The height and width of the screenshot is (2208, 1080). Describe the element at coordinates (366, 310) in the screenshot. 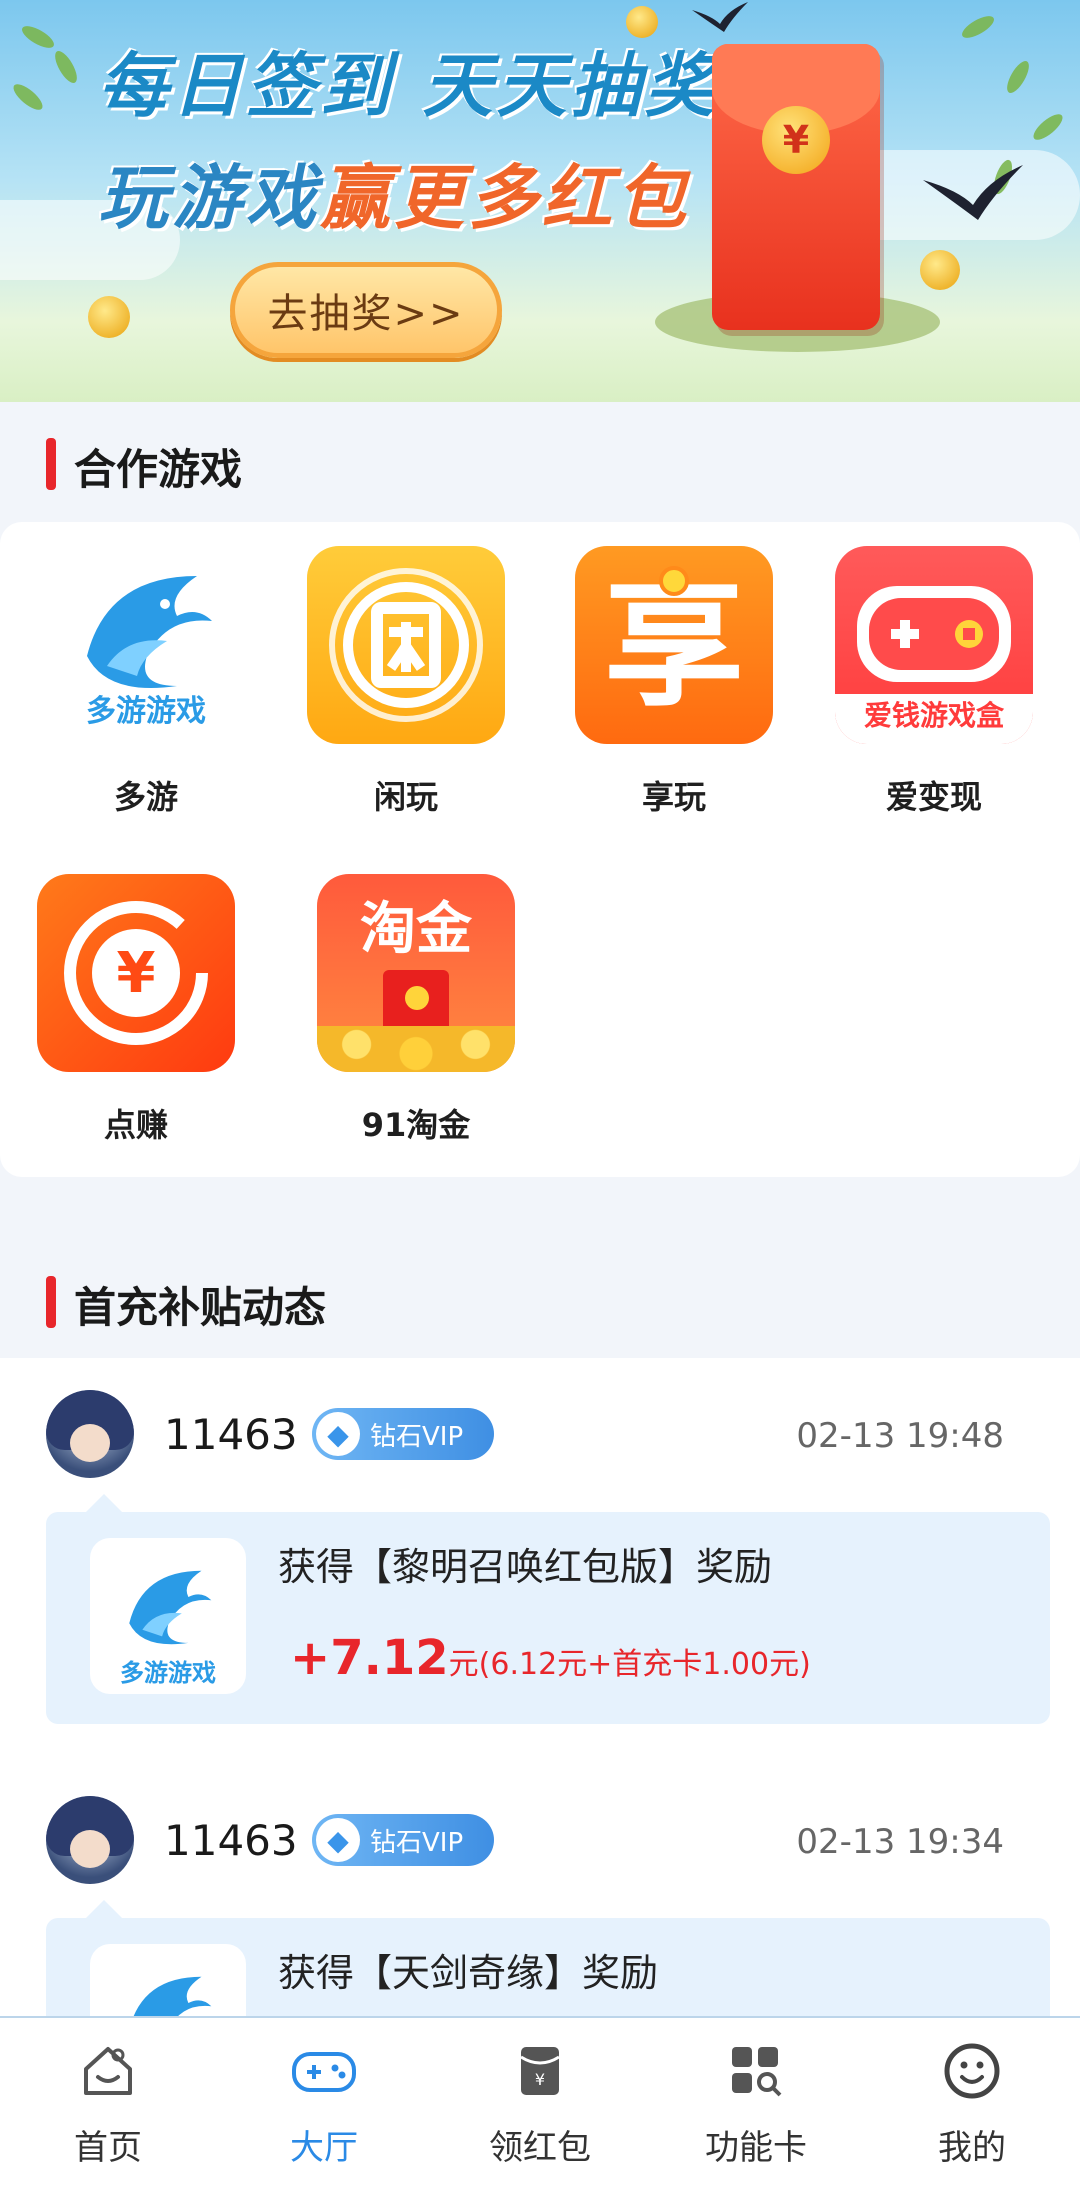

I see `go-lottery-button: 去抽奖>>` at that location.